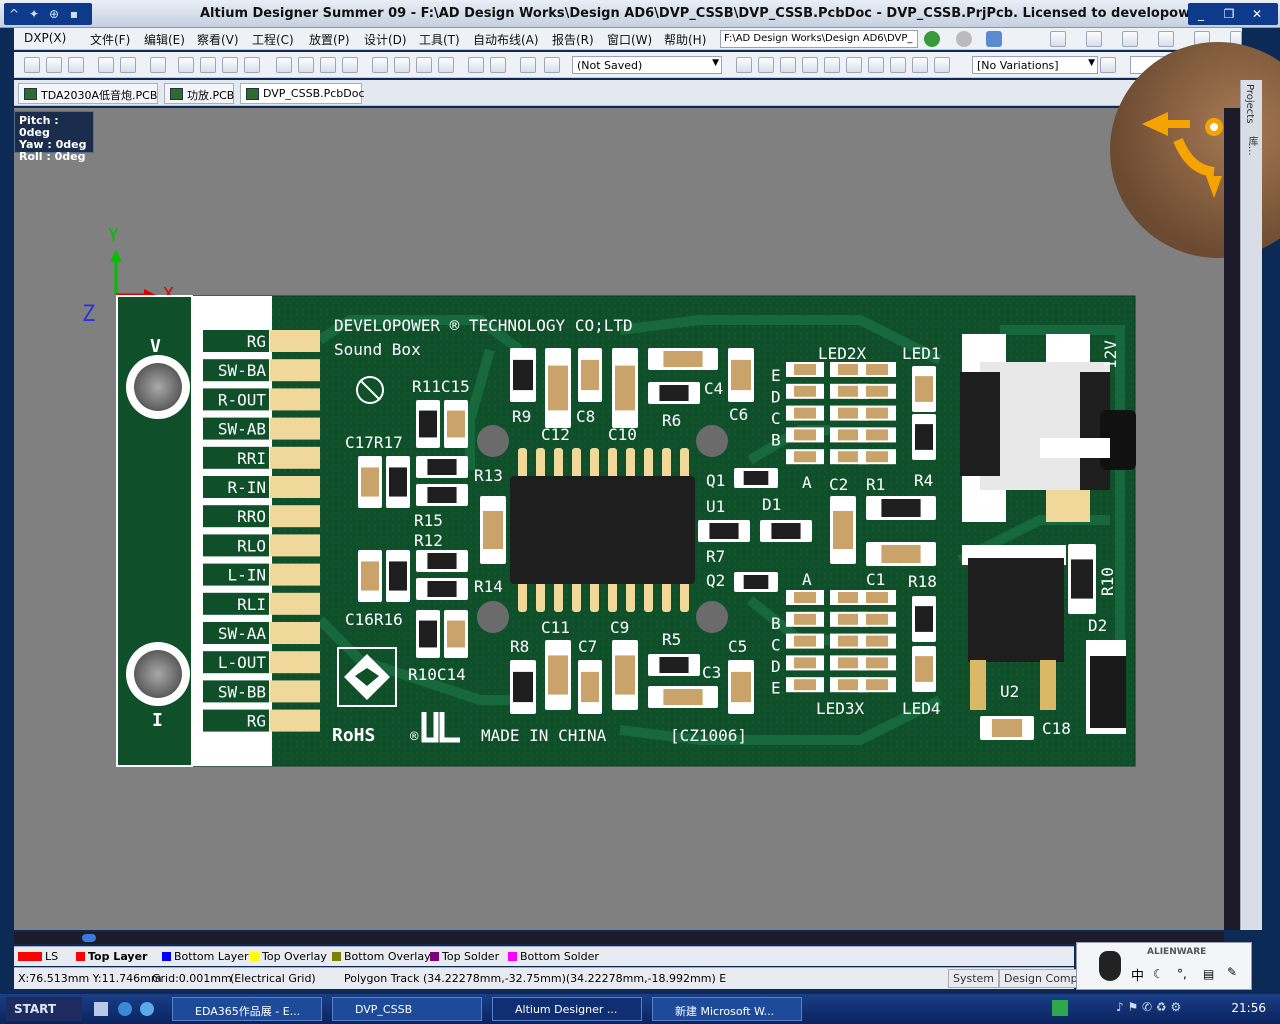 The width and height of the screenshot is (1280, 1024). What do you see at coordinates (211, 956) in the screenshot?
I see `layer-name: Bottom Layer` at bounding box center [211, 956].